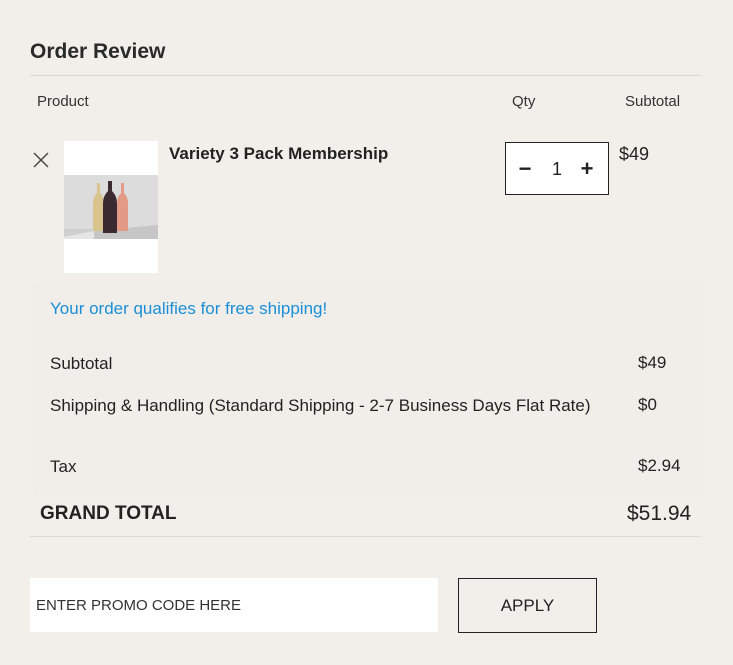 Image resolution: width=733 pixels, height=665 pixels. I want to click on qty-column-header: Qty, so click(524, 101).